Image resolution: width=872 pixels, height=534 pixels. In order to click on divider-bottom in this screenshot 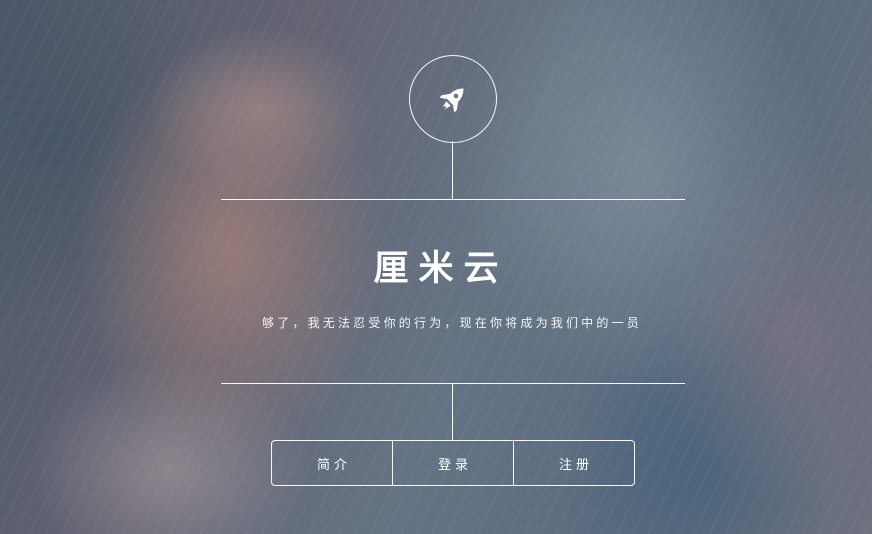, I will do `click(453, 383)`.